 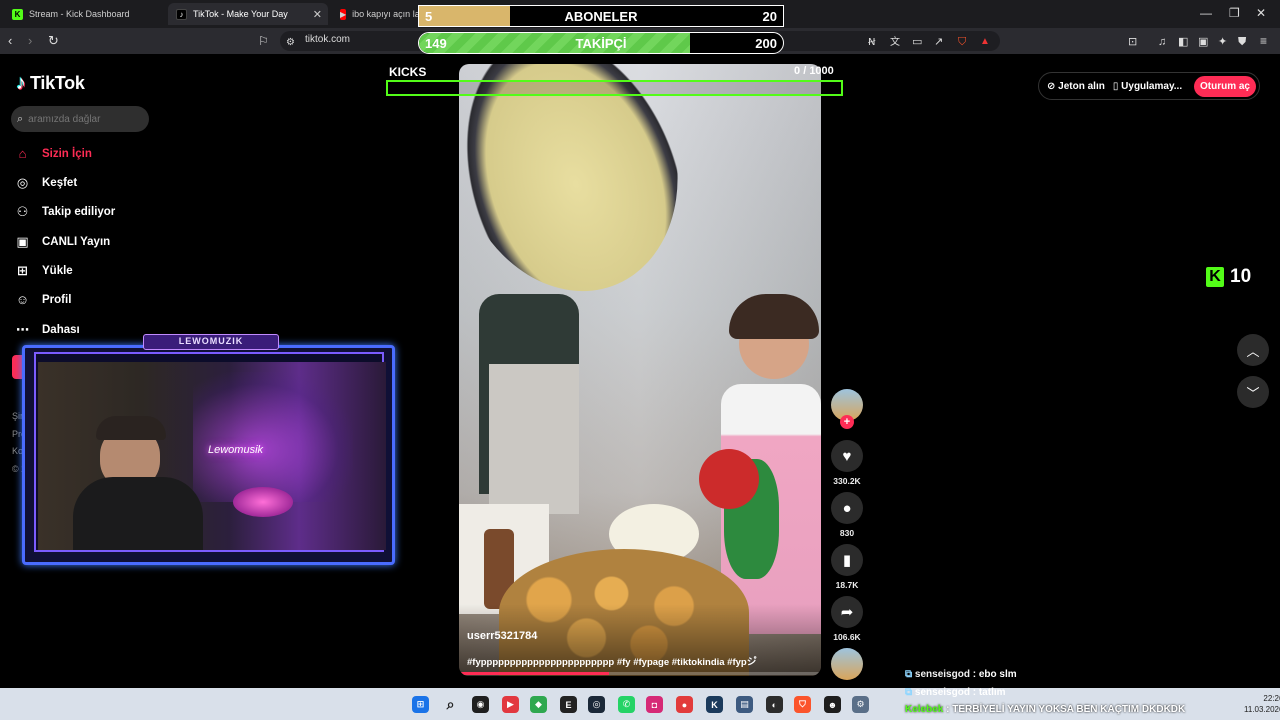 I want to click on subscribers-goal-bar: ABONELER 5 20, so click(x=601, y=16).